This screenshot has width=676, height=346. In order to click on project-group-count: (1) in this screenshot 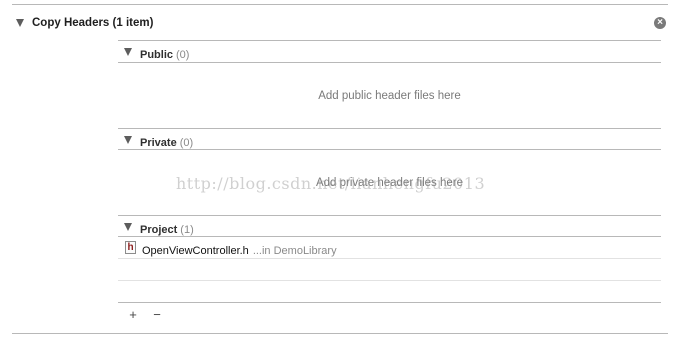, I will do `click(187, 230)`.